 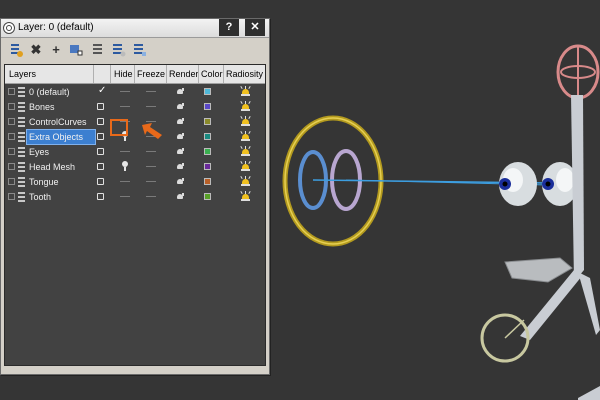 I want to click on spine-bone, so click(x=577, y=188).